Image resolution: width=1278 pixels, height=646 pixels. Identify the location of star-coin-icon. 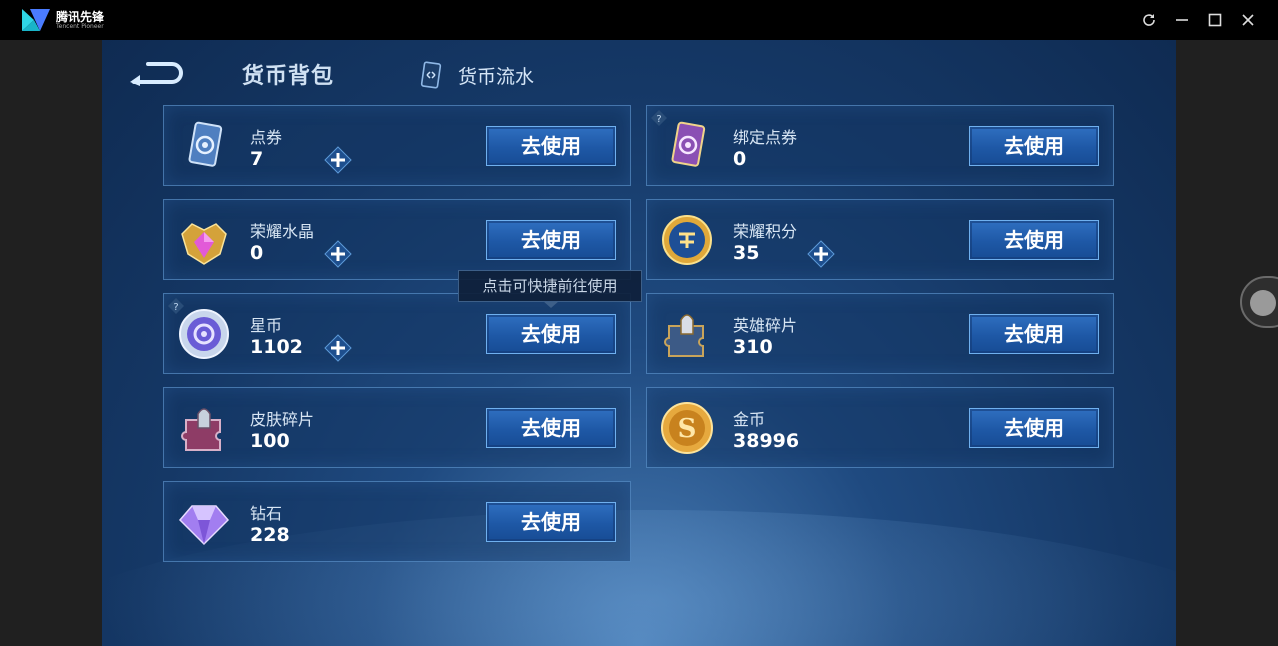
(204, 334).